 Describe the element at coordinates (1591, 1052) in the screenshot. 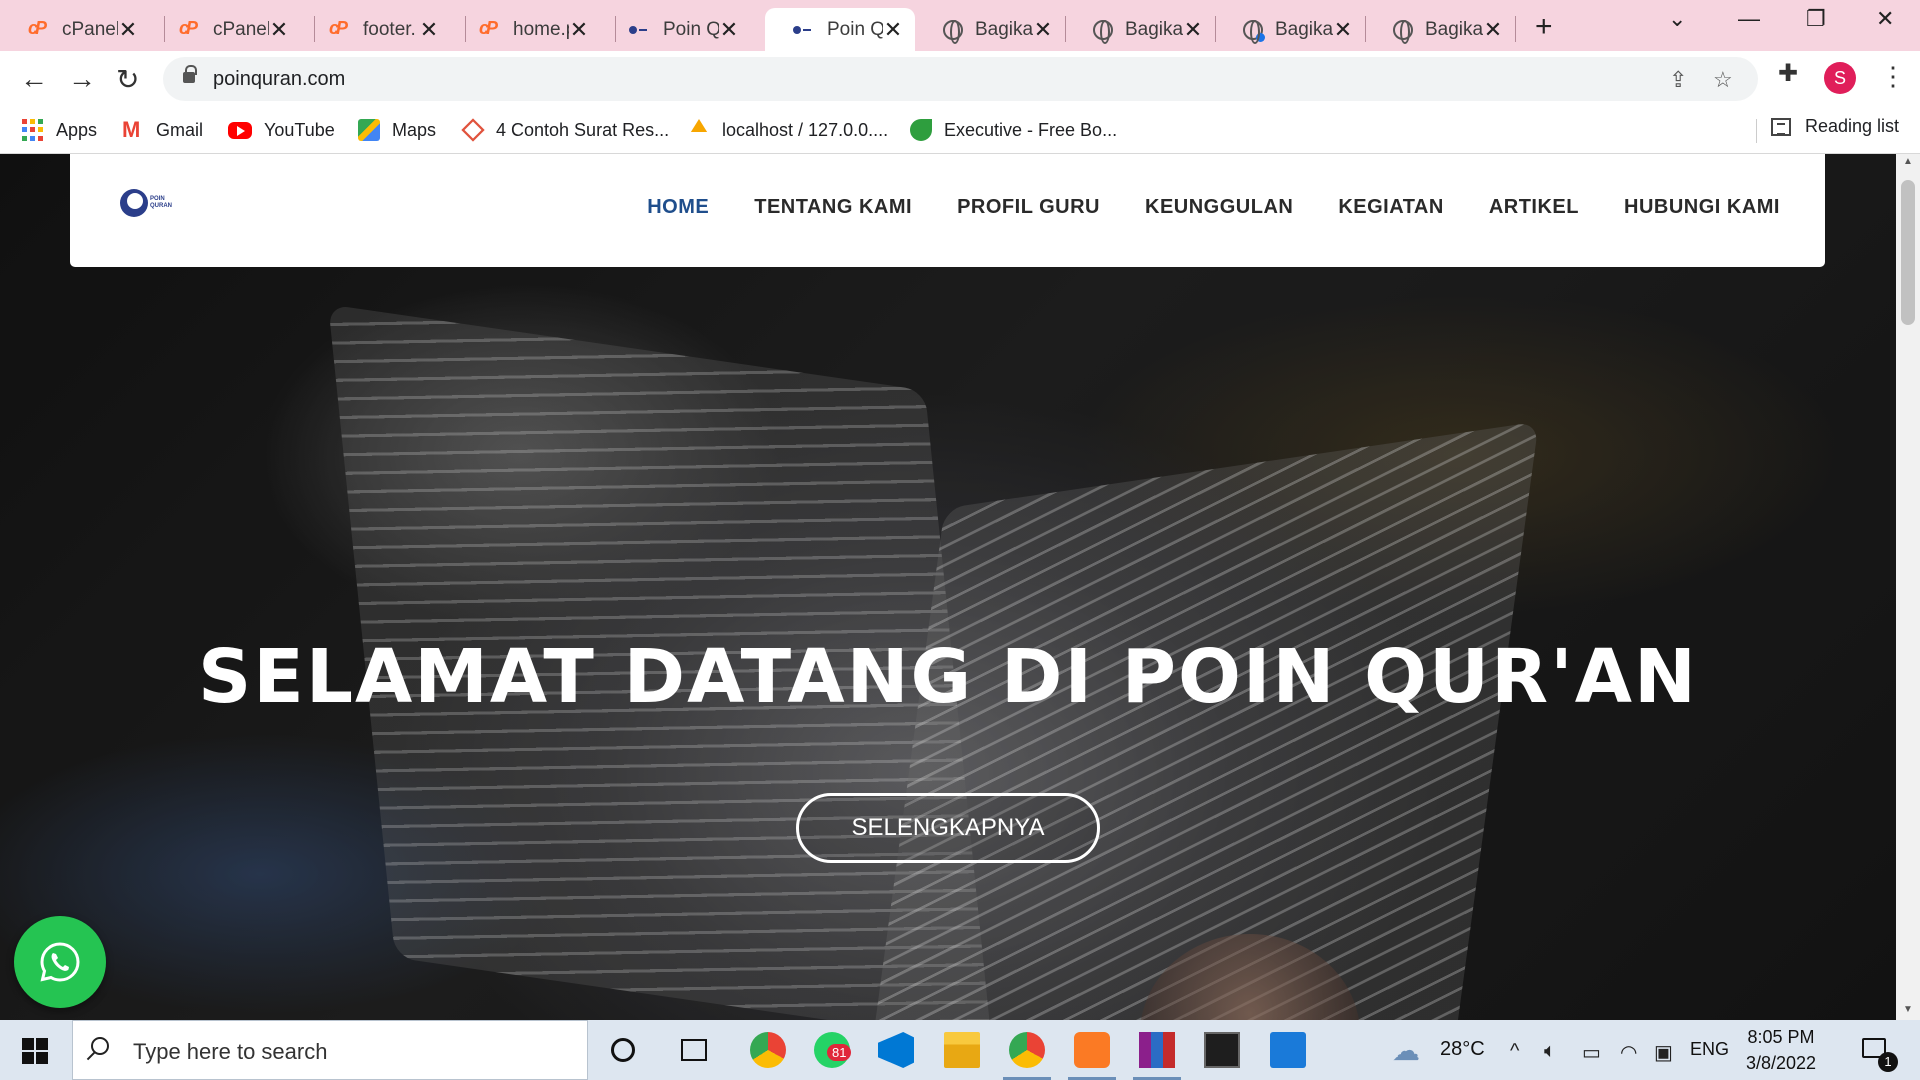

I see `battery-icon: ▭` at that location.